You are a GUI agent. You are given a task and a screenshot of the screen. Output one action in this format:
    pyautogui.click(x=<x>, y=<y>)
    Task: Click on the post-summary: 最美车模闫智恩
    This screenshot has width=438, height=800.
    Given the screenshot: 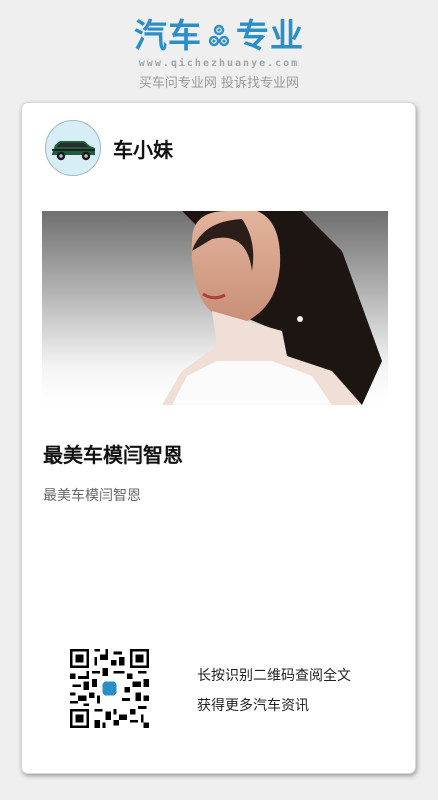 What is the action you would take?
    pyautogui.click(x=92, y=496)
    